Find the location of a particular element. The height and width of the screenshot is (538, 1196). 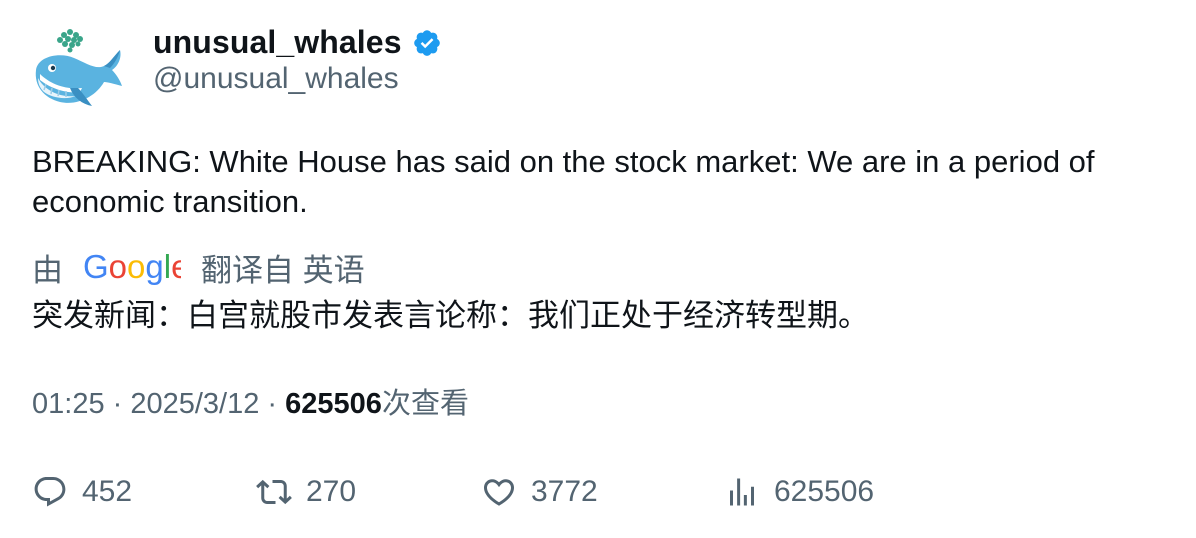

action-bar: 452 270 3772 625506 is located at coordinates (598, 492).